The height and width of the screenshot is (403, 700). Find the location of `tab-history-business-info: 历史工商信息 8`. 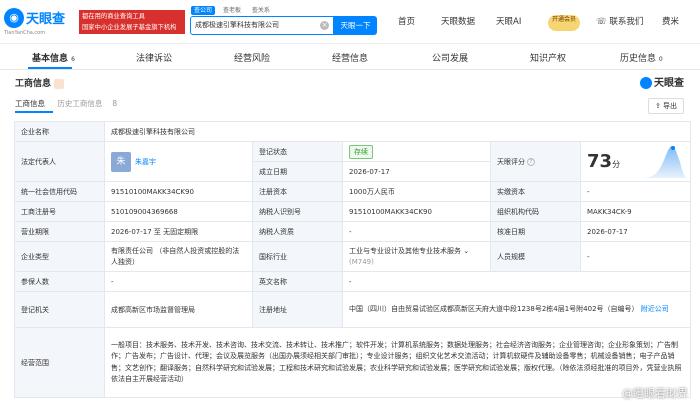

tab-history-business-info: 历史工商信息 8 is located at coordinates (92, 103).